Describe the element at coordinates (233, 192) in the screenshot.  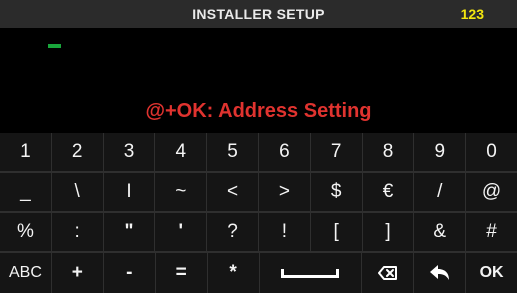
I see `key-less-than: <` at that location.